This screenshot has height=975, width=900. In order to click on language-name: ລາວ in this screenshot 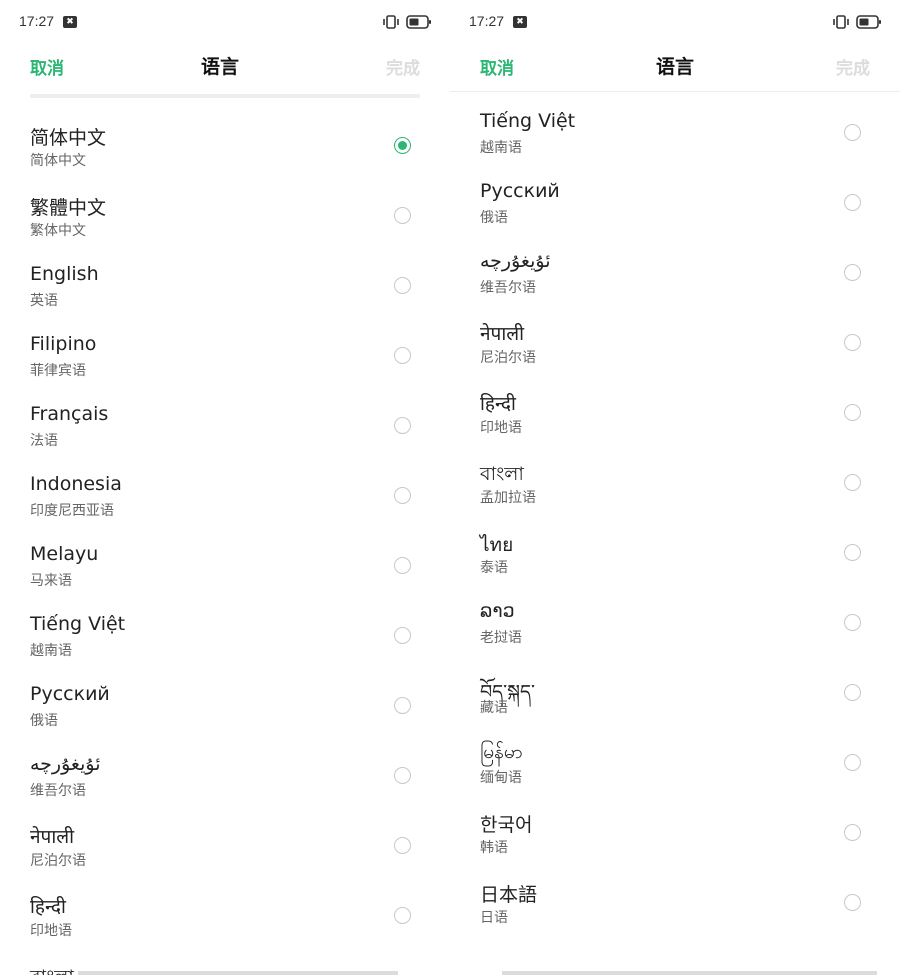, I will do `click(497, 611)`.